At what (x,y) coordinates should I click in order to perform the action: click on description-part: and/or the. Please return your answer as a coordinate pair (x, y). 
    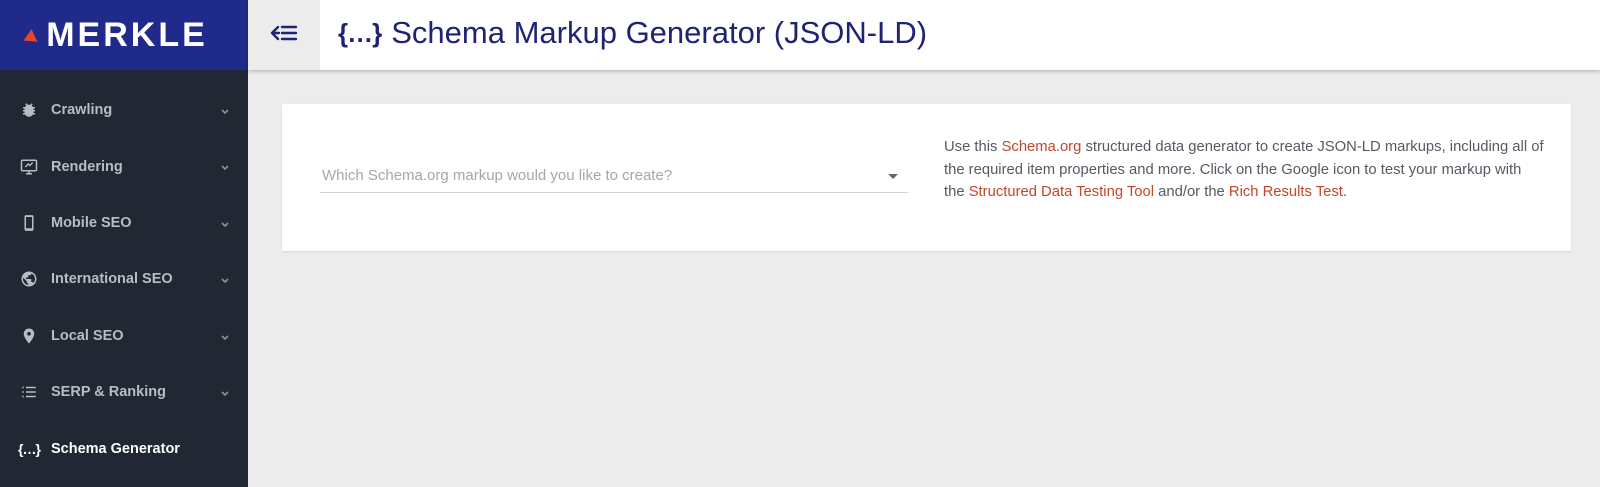
    Looking at the image, I should click on (1191, 192).